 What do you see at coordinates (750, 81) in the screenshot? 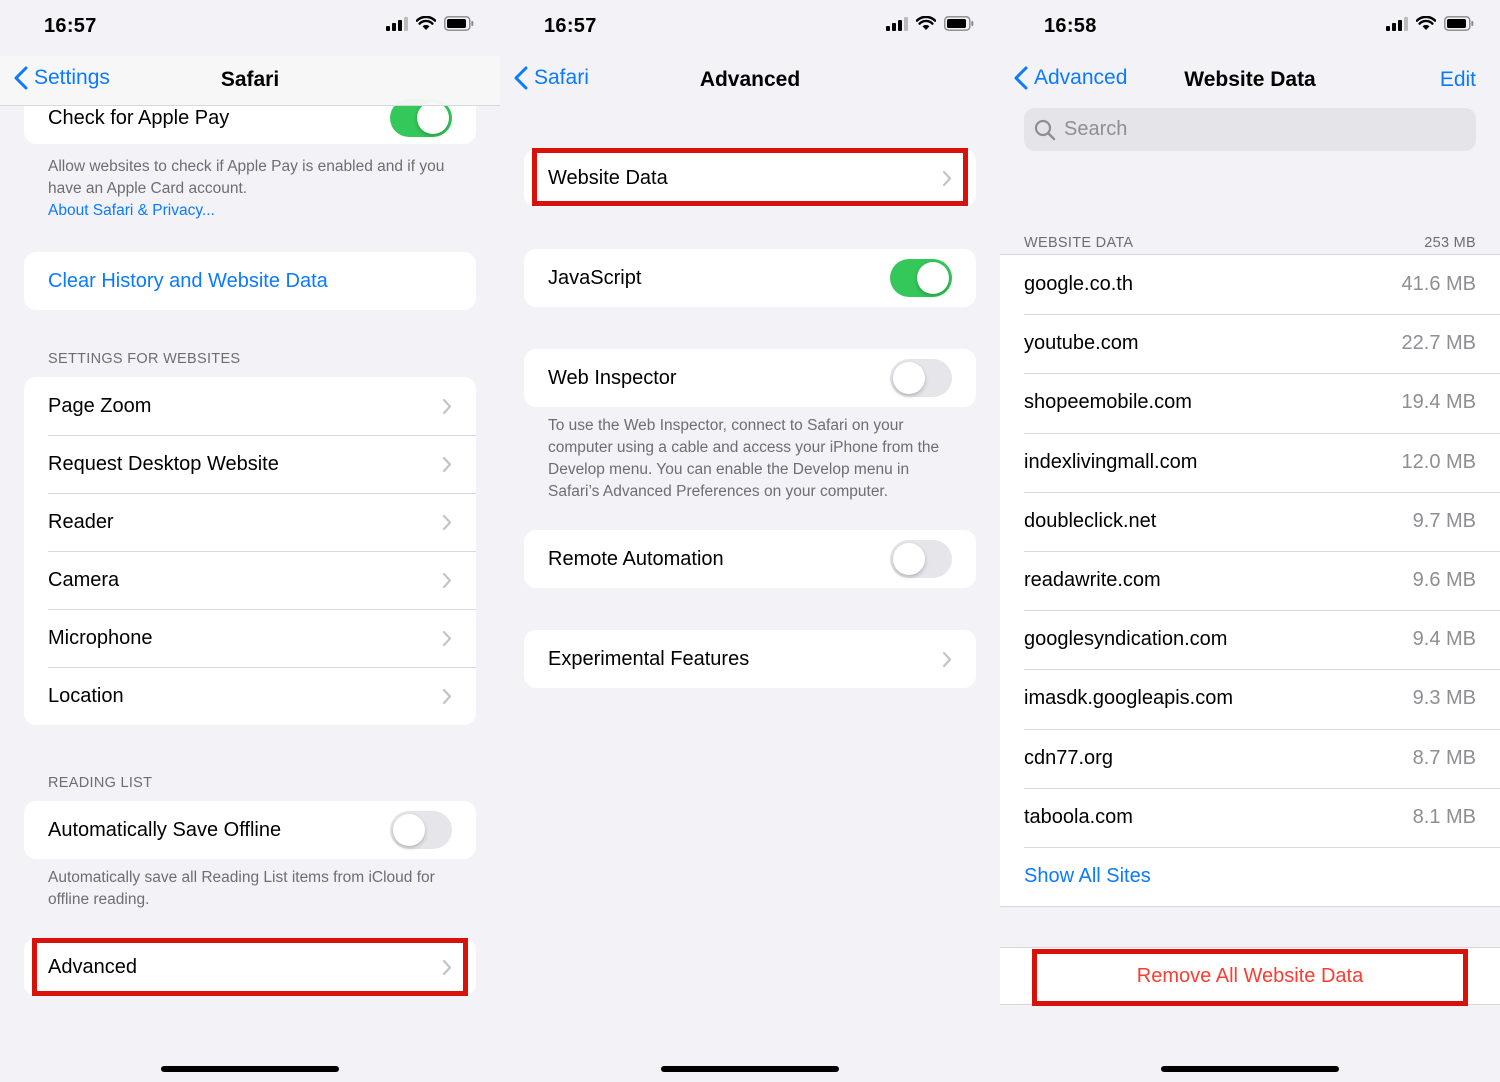
I see `navigation-bar: Safari Advanced` at bounding box center [750, 81].